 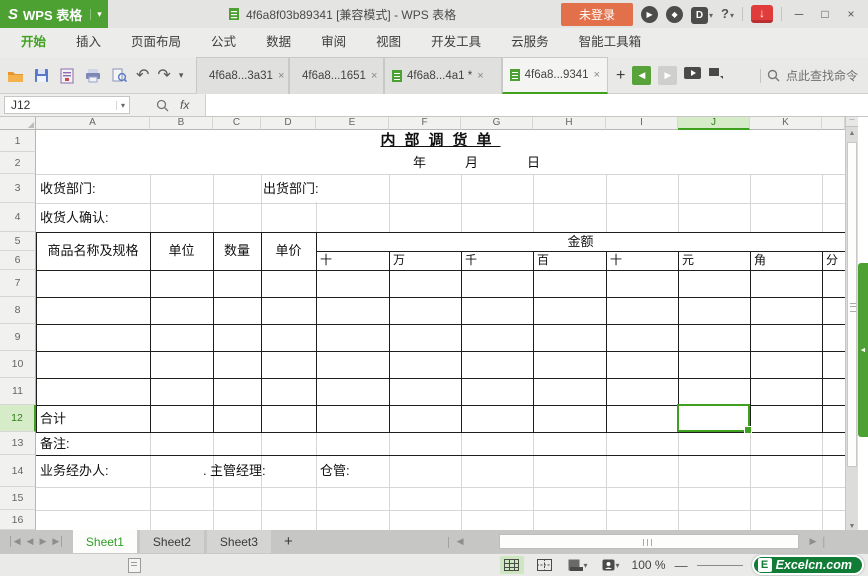 What do you see at coordinates (93, 123) in the screenshot?
I see `column-header-A: A` at bounding box center [93, 123].